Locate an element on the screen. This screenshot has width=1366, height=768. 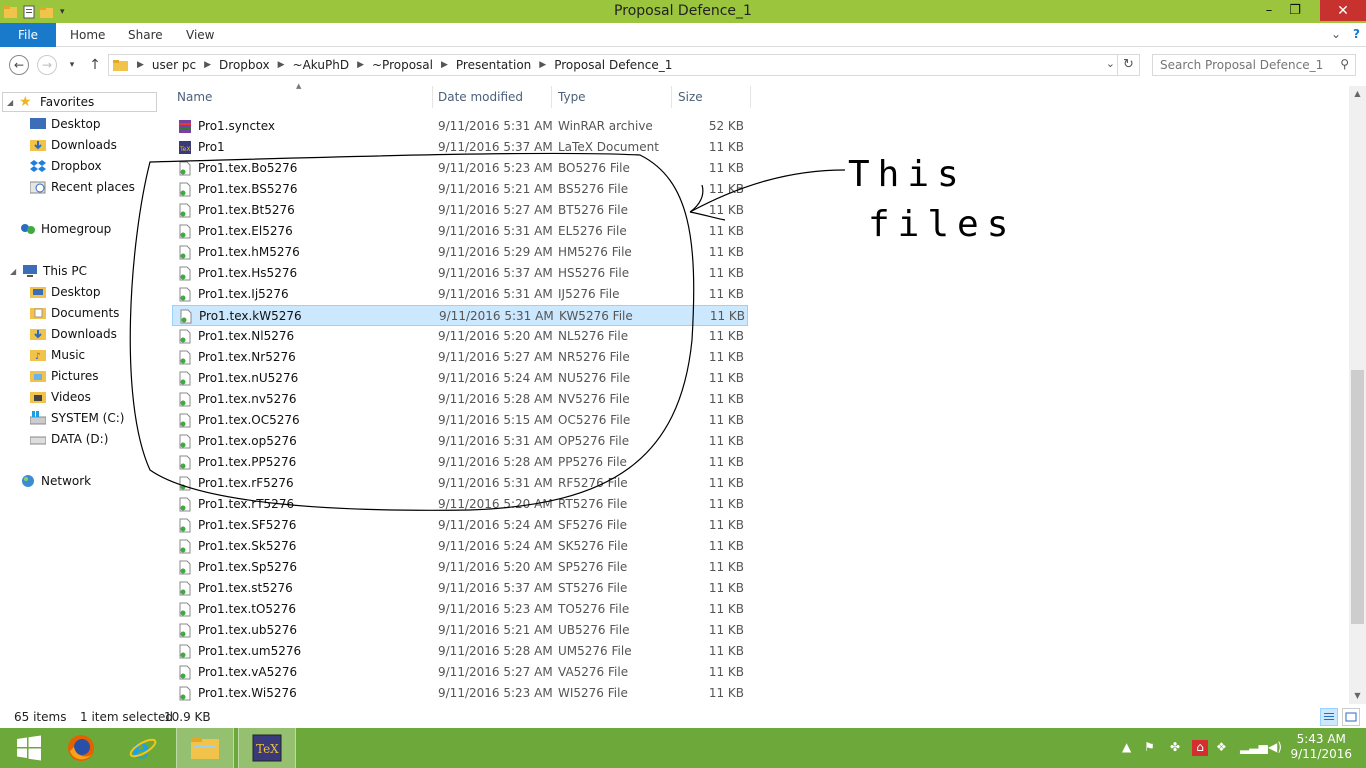
nav-fav-desktop: Desktop is located at coordinates (65, 124).